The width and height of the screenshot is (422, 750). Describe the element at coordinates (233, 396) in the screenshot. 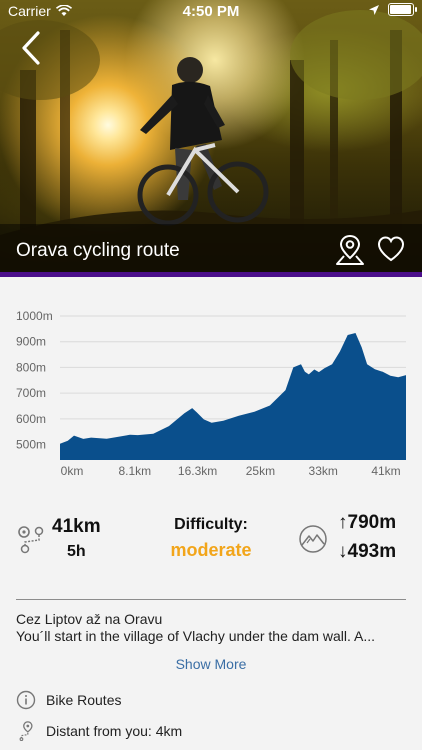

I see `elevation-area` at that location.